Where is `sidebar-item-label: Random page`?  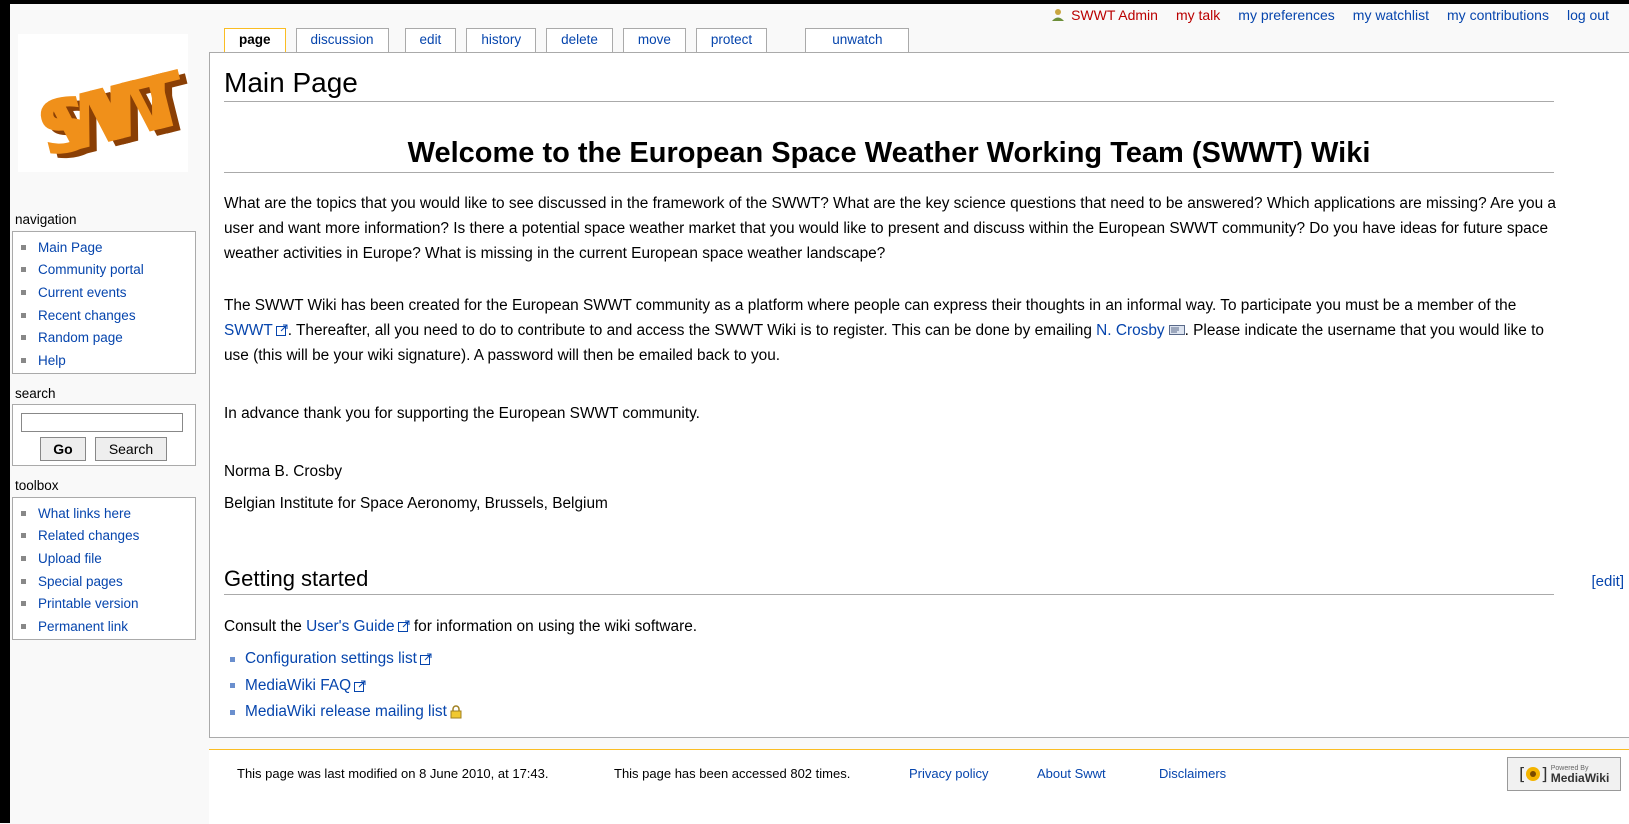 sidebar-item-label: Random page is located at coordinates (80, 338).